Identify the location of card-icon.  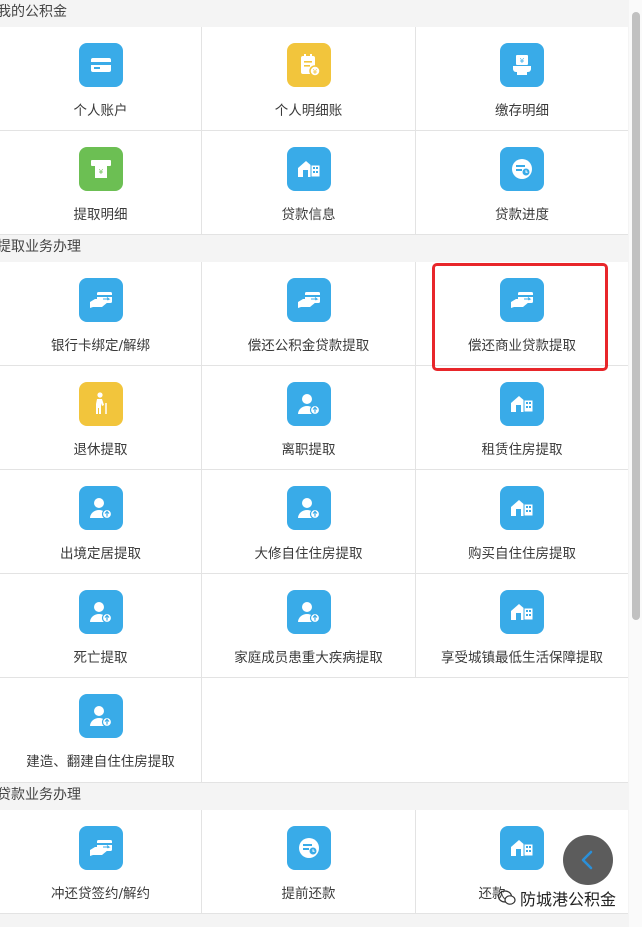
(100, 65).